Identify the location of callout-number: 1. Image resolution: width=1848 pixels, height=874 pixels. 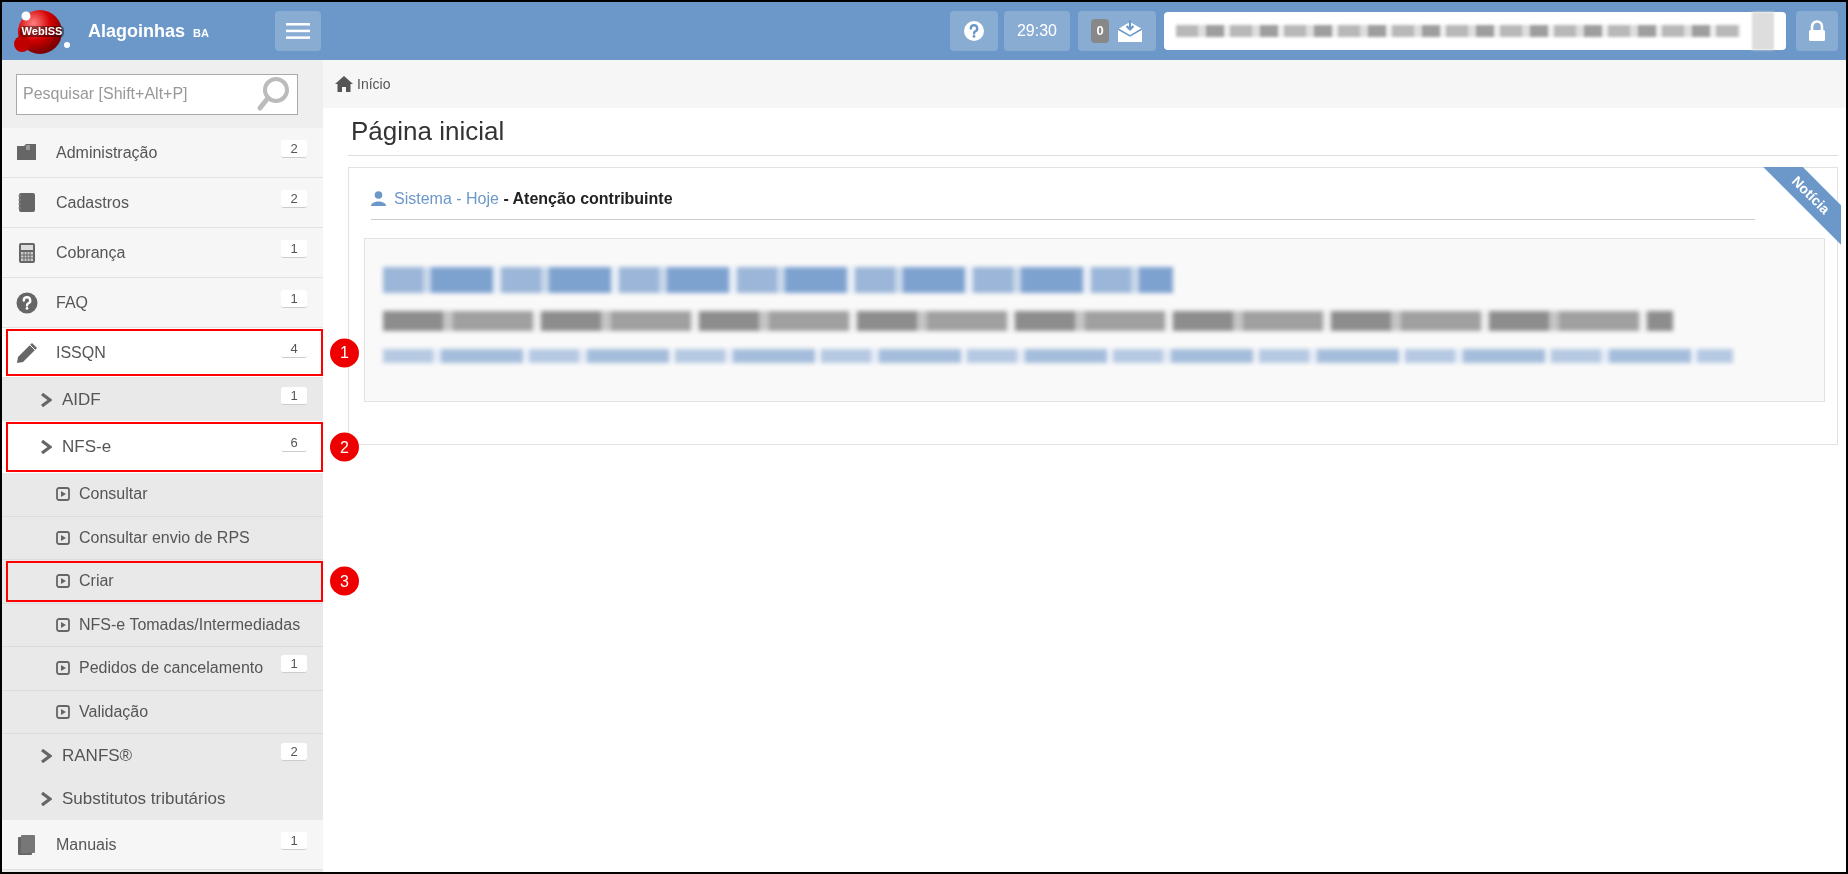
(344, 352).